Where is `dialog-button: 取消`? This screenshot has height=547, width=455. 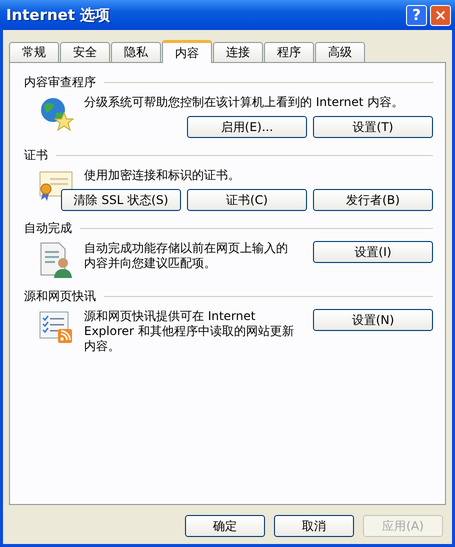
dialog-button: 取消 is located at coordinates (314, 526).